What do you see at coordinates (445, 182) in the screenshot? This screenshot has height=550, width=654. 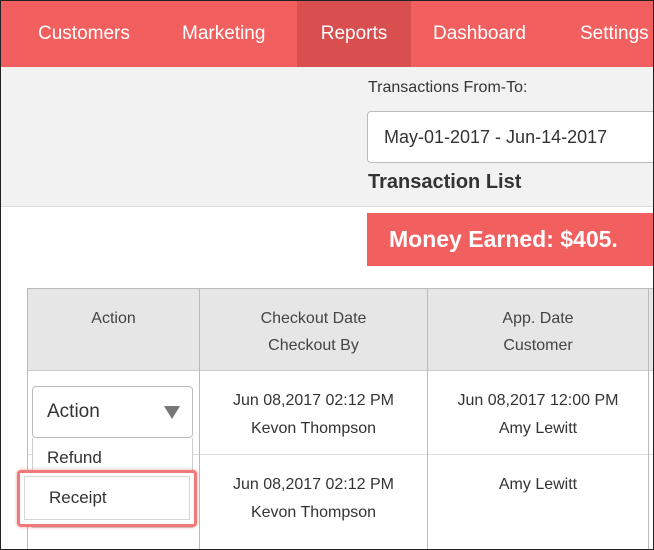 I see `transaction-list-title: Transaction List` at bounding box center [445, 182].